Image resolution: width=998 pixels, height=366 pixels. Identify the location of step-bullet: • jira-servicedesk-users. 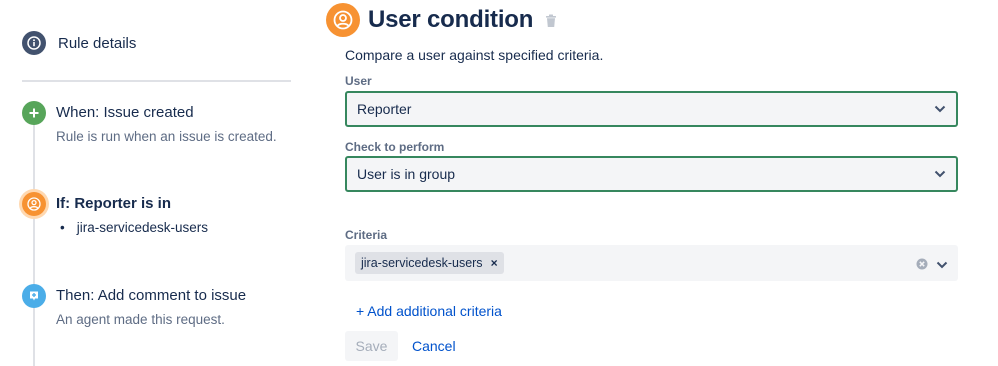
(134, 227).